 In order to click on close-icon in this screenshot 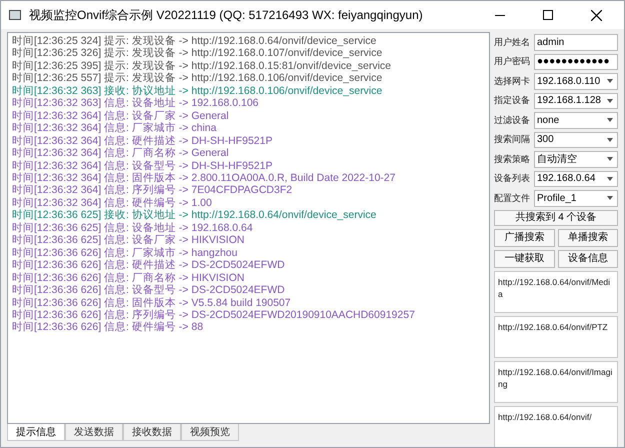, I will do `click(596, 15)`.